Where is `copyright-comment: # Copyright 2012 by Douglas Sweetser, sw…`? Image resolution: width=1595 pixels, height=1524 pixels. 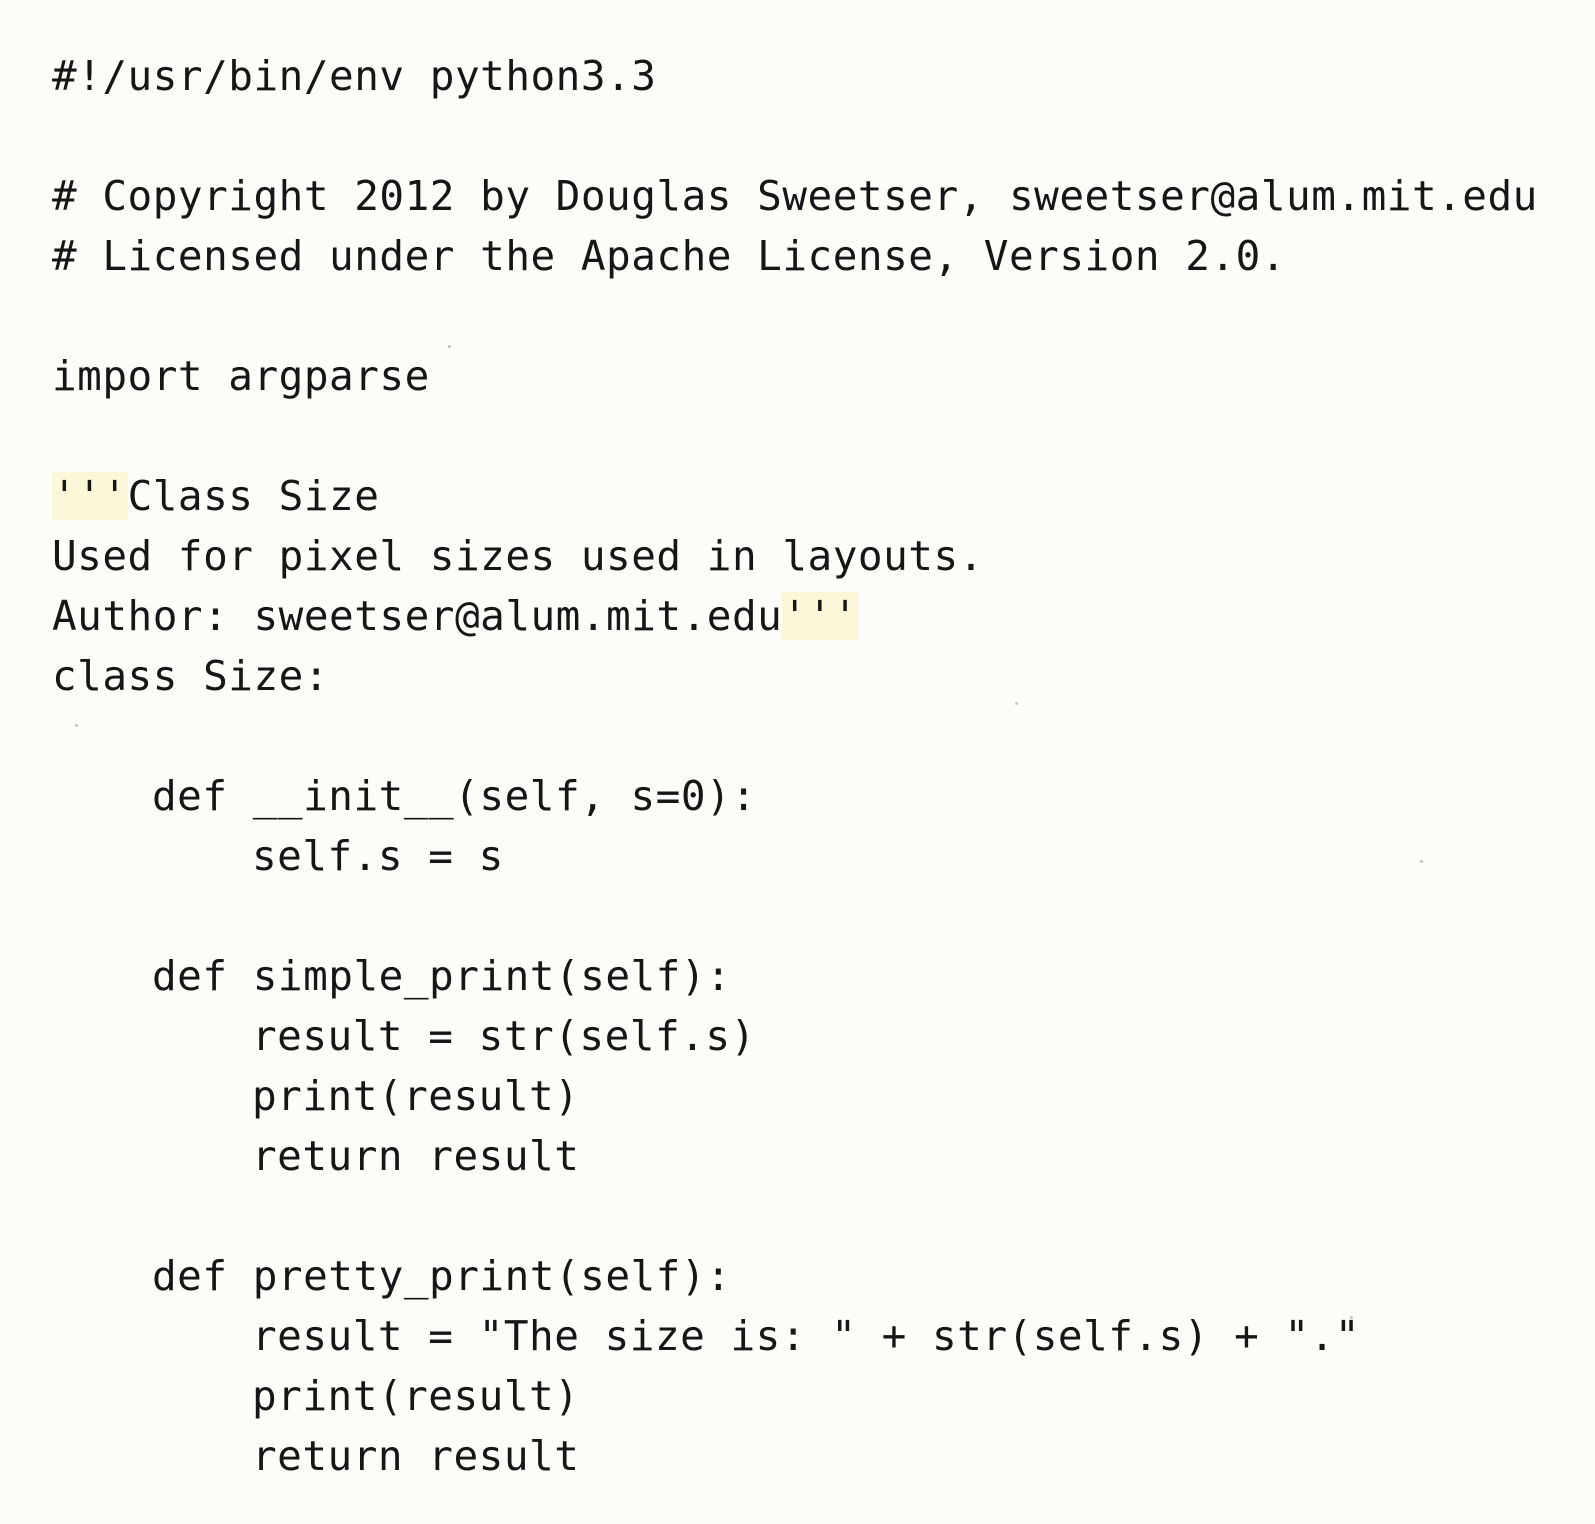 copyright-comment: # Copyright 2012 by Douglas Sweetser, sw… is located at coordinates (795, 196).